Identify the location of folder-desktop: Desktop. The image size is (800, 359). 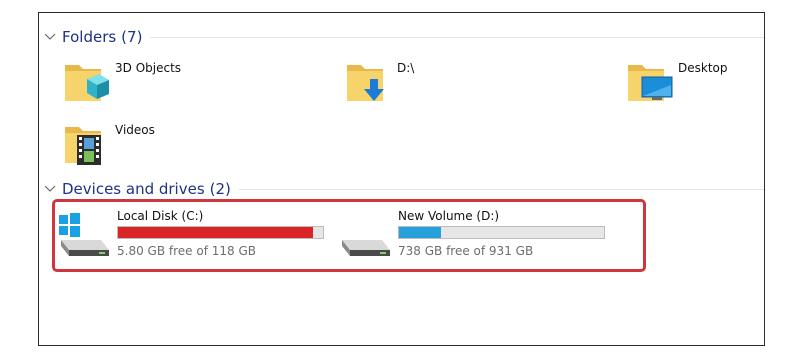
(693, 83).